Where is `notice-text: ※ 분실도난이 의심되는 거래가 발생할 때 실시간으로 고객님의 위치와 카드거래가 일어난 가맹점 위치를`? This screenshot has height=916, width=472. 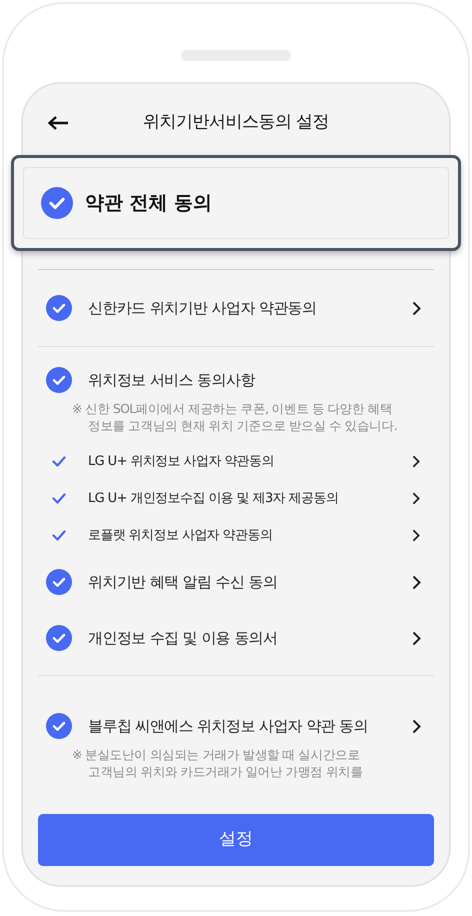
notice-text: ※ 분실도난이 의심되는 거래가 발생할 때 실시간으로 고객님의 위치와 카드거래가 일어난 가맹점 위치를 is located at coordinates (217, 763).